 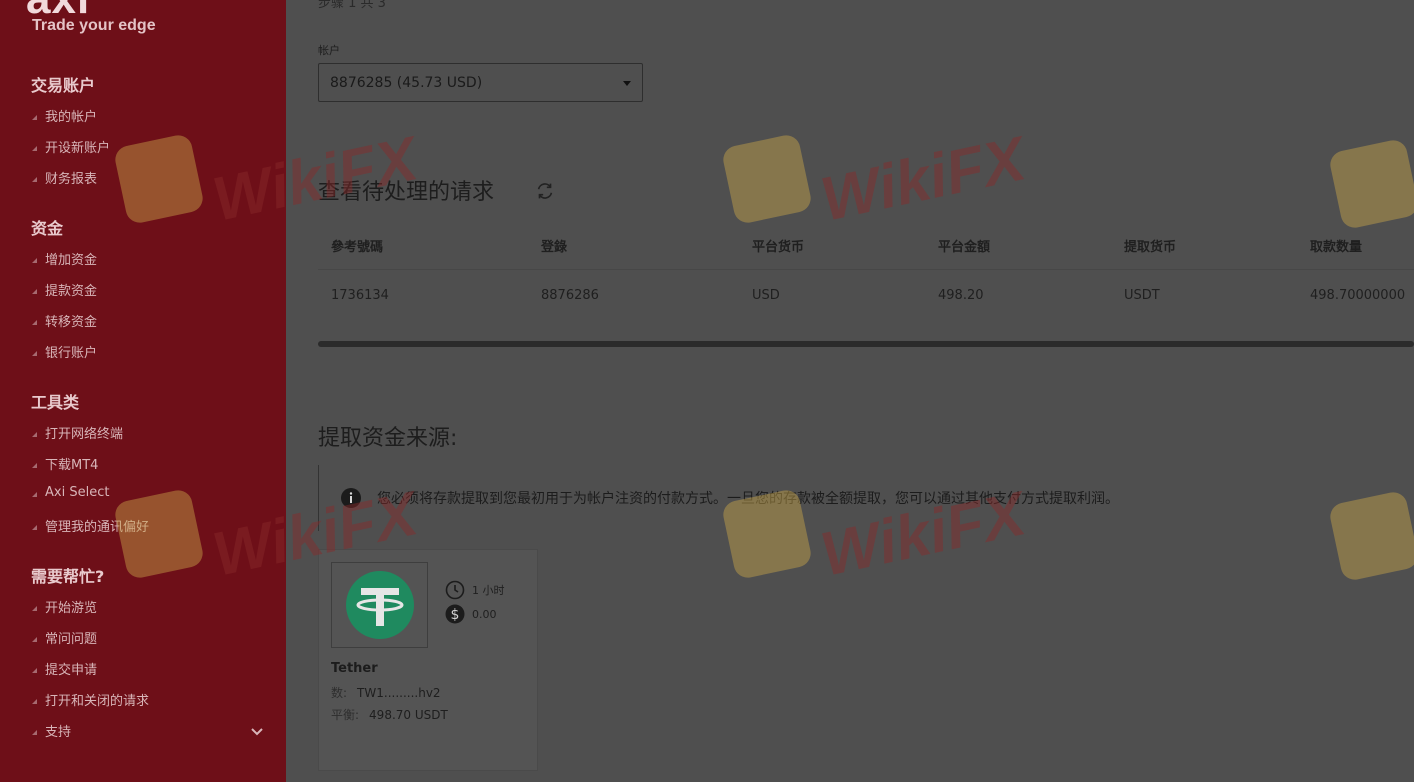 I want to click on table-cell: 498.20, so click(x=961, y=295).